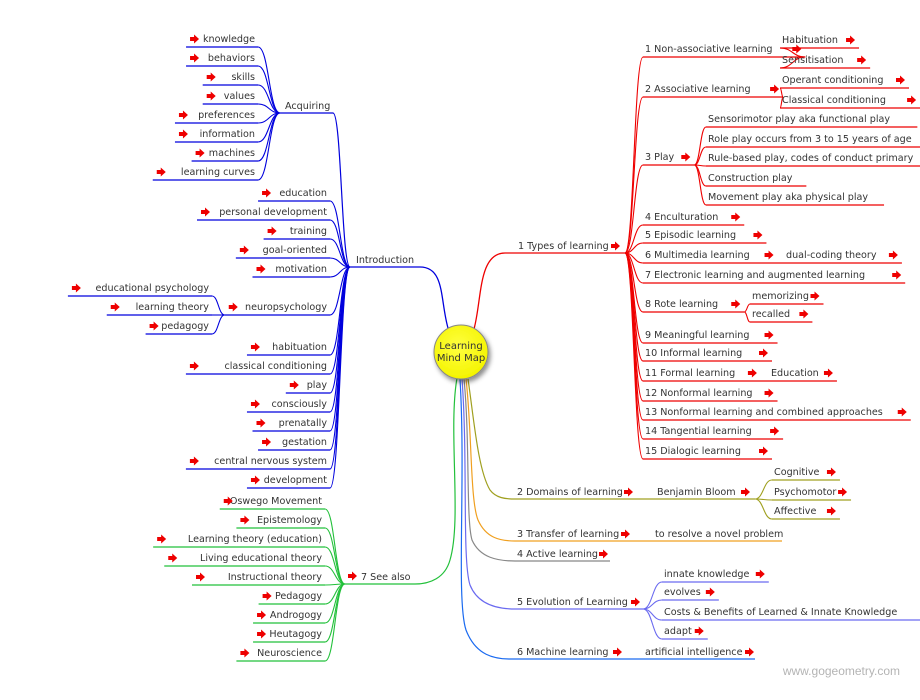 The width and height of the screenshot is (920, 700). I want to click on inline-education: Education, so click(802, 373).